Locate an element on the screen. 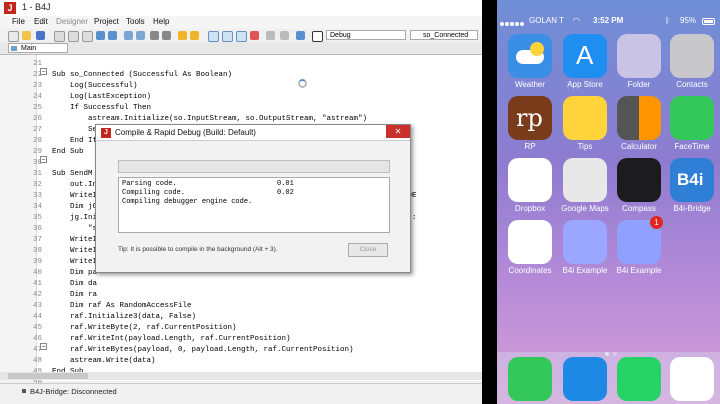 This screenshot has width=720, height=404. menu-edit: Edit is located at coordinates (41, 21).